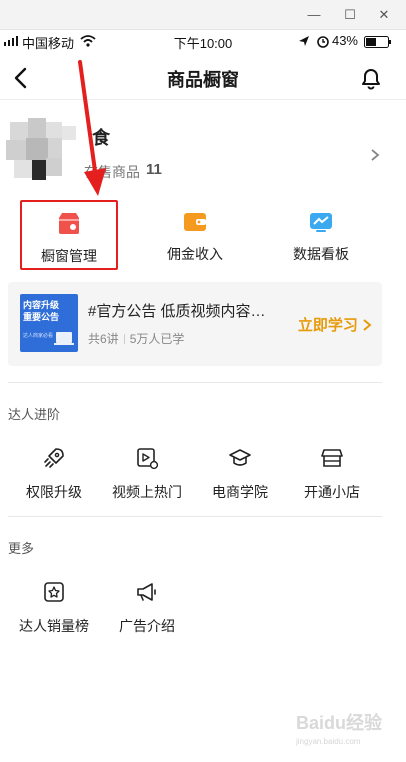 This screenshot has width=406, height=762. What do you see at coordinates (321, 254) in the screenshot?
I see `quick-action-label: 数据看板` at bounding box center [321, 254].